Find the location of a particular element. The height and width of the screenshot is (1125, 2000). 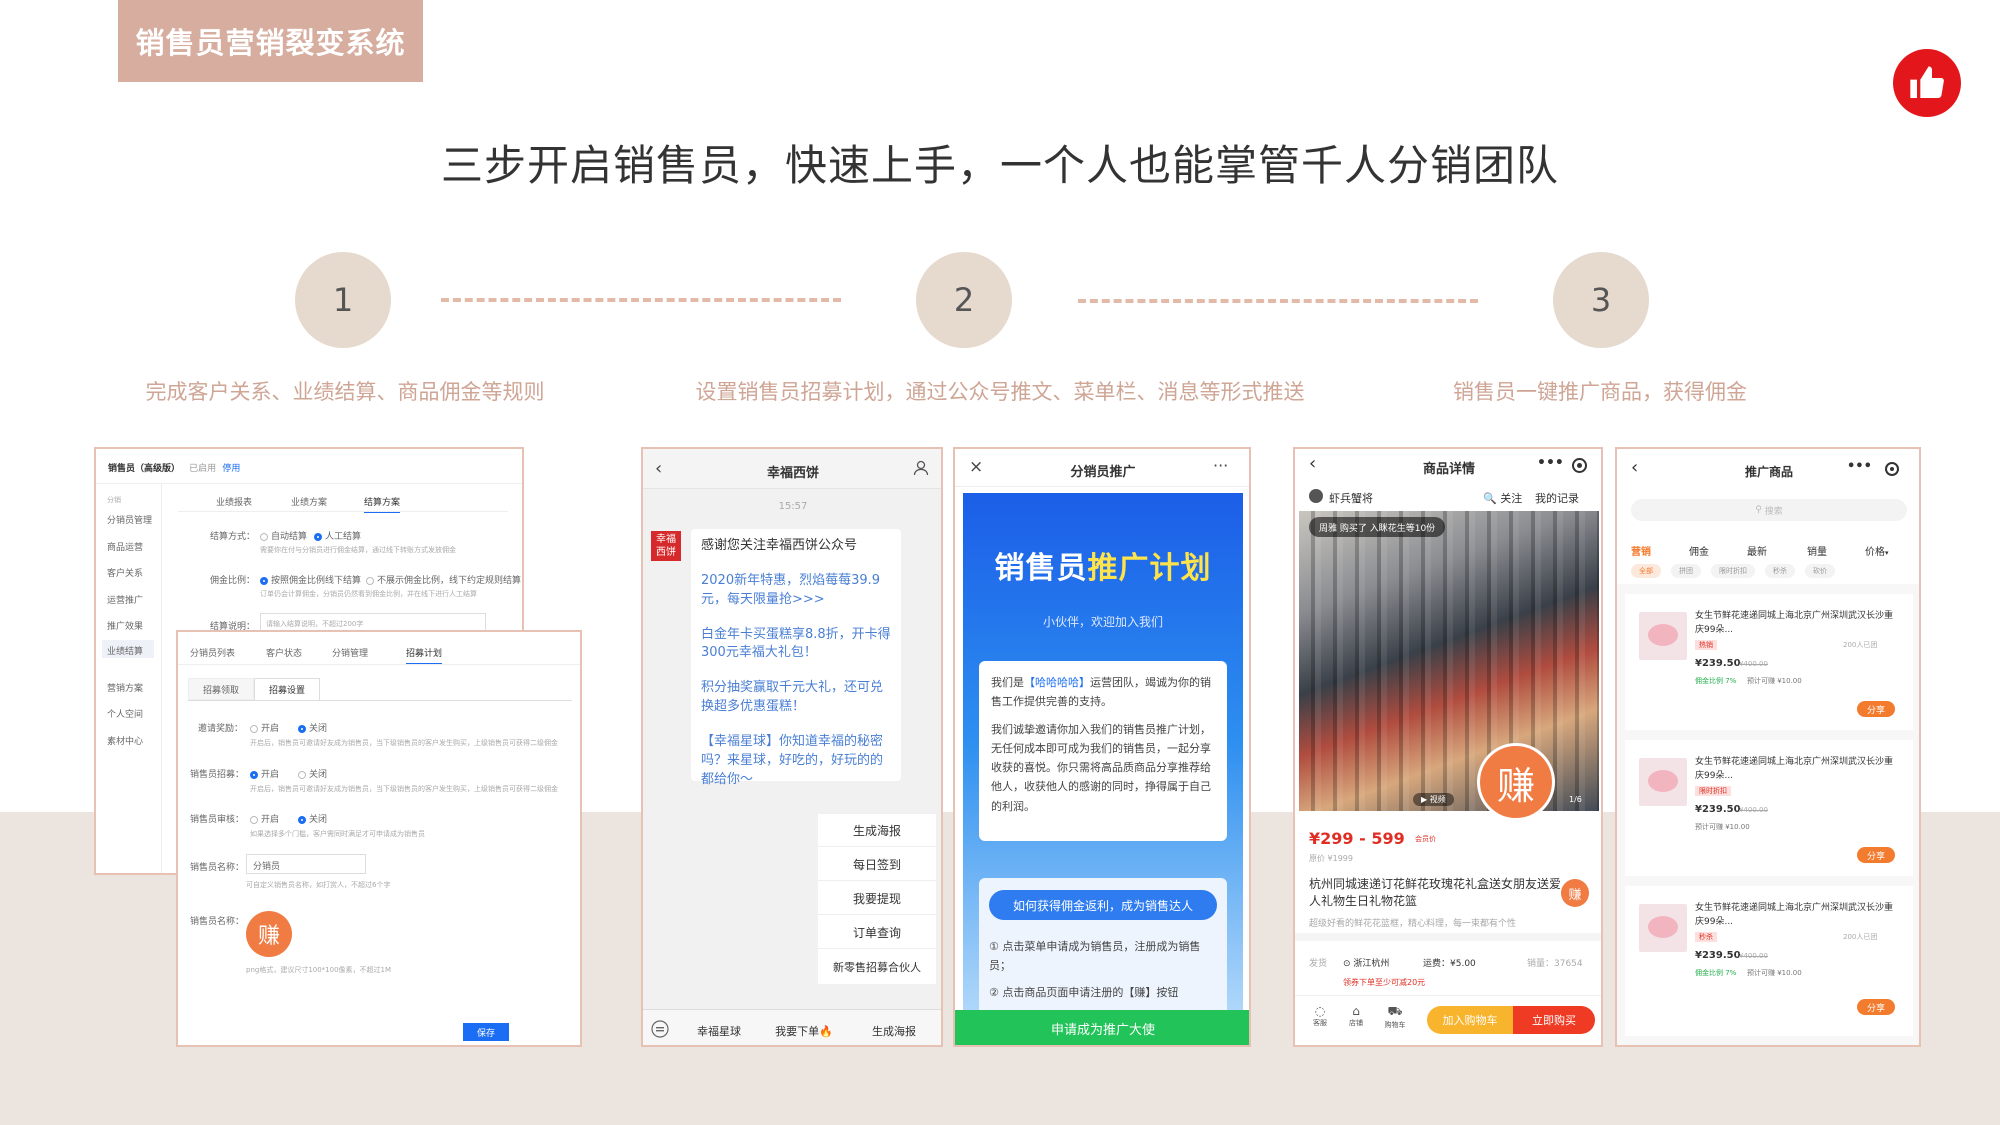

menu-item-withdraw: 我要提现 is located at coordinates (877, 898).